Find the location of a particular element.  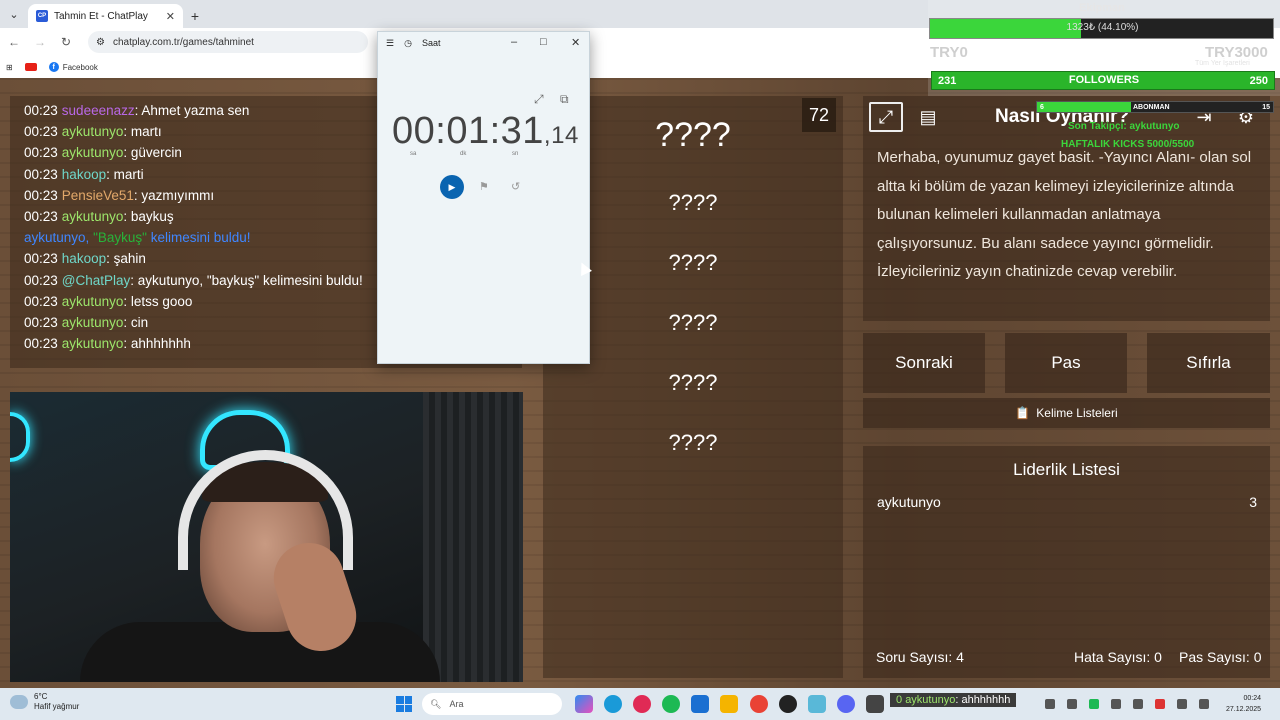

media-player-icon is located at coordinates (642, 704).